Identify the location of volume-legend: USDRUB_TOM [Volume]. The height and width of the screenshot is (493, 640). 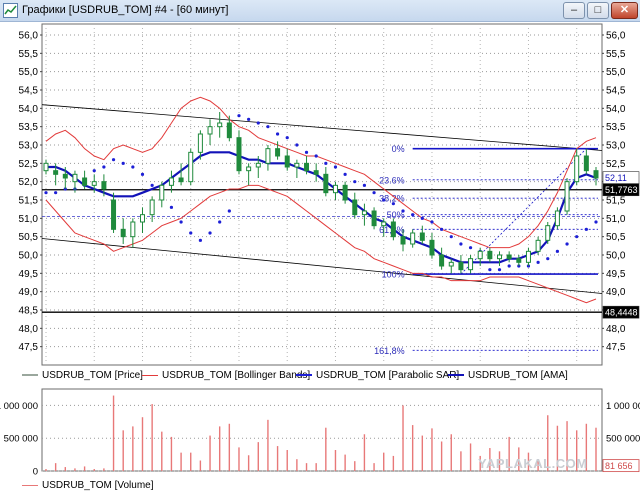
(320, 485).